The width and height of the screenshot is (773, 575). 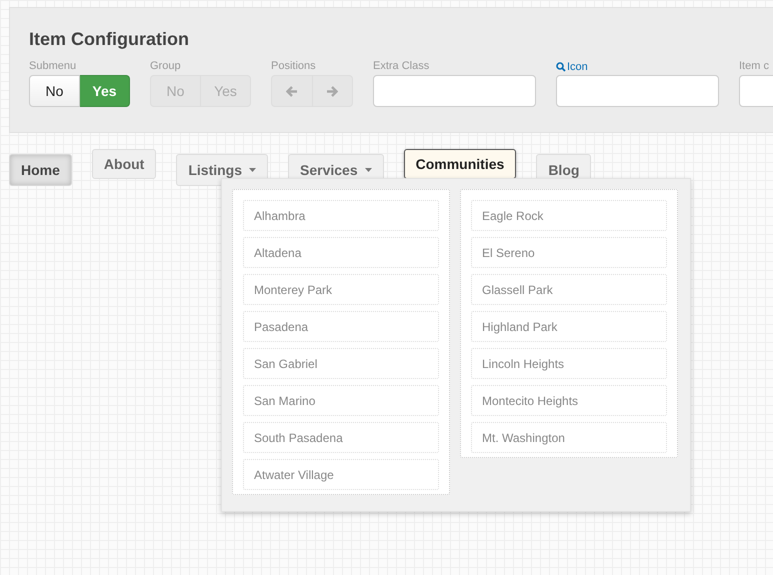 What do you see at coordinates (341, 289) in the screenshot?
I see `dropdown-item: Monterey Park` at bounding box center [341, 289].